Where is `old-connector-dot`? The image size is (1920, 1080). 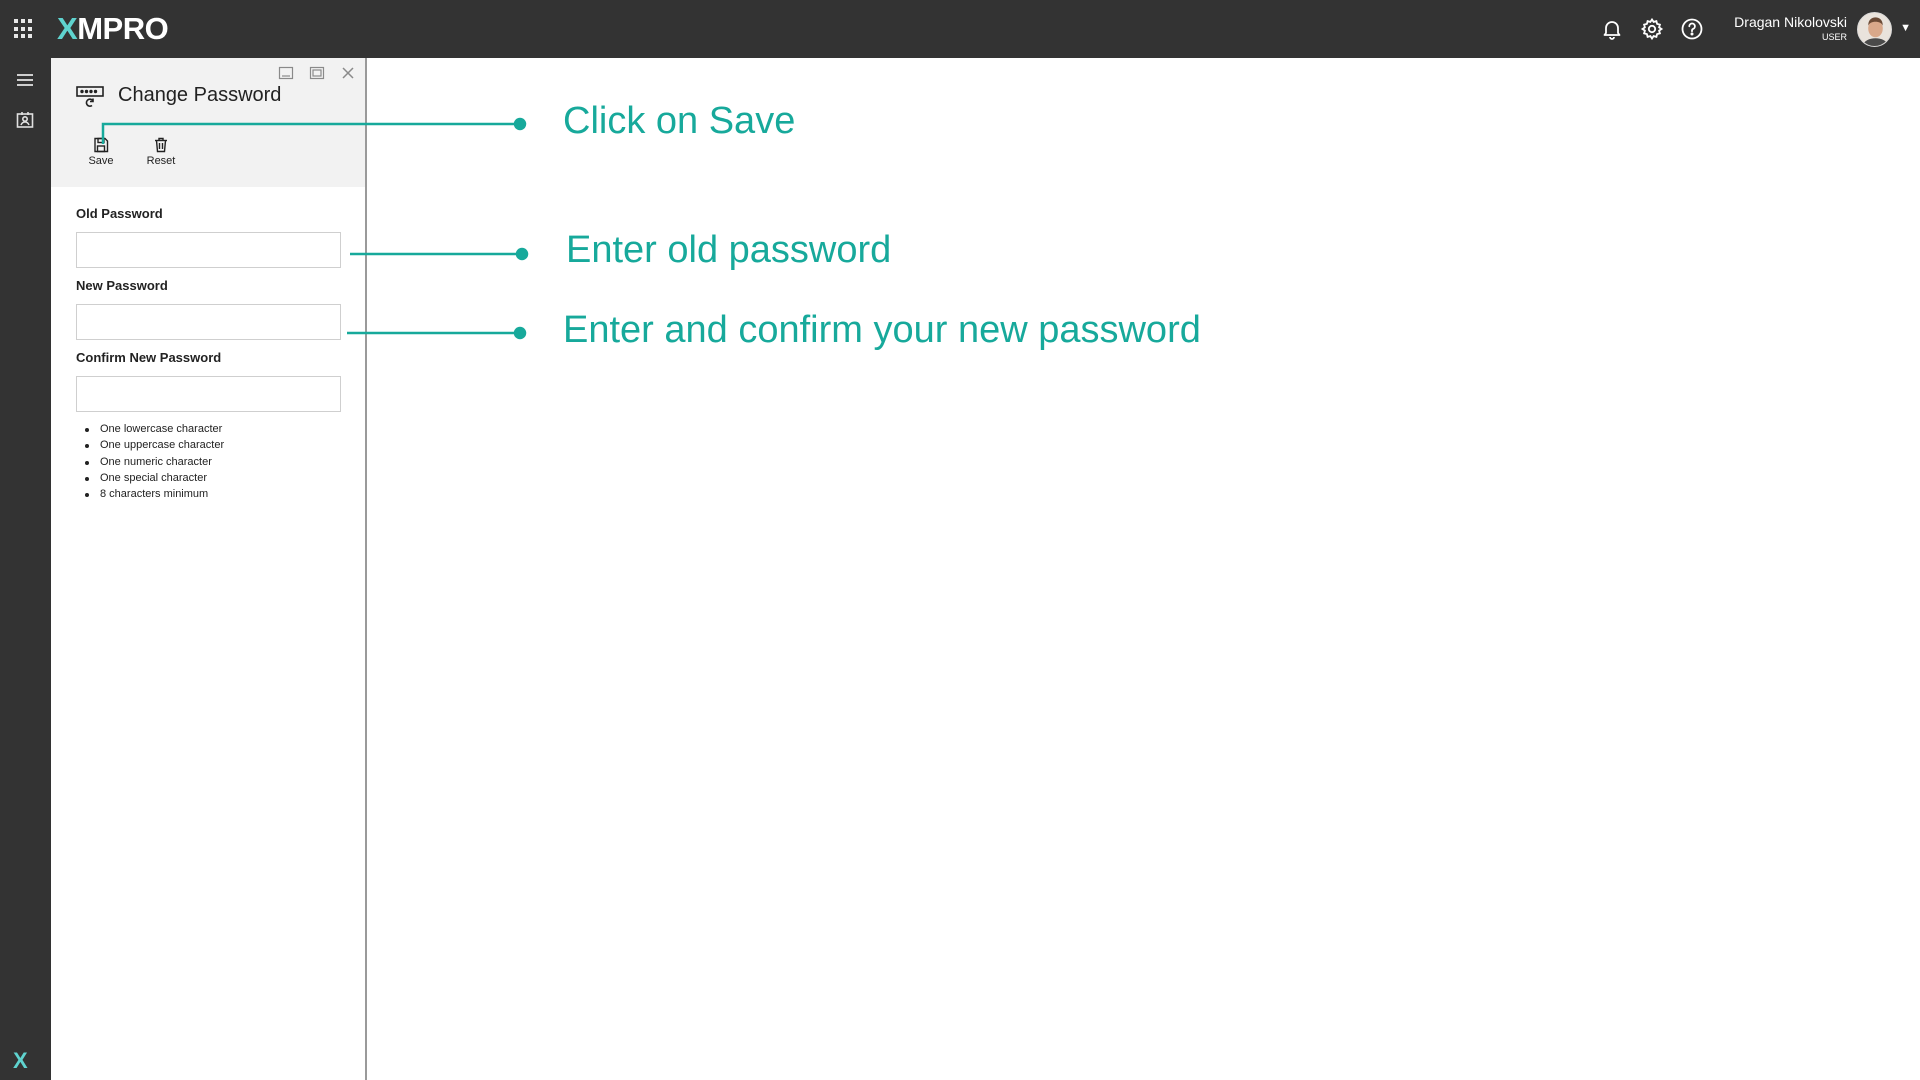
old-connector-dot is located at coordinates (522, 254).